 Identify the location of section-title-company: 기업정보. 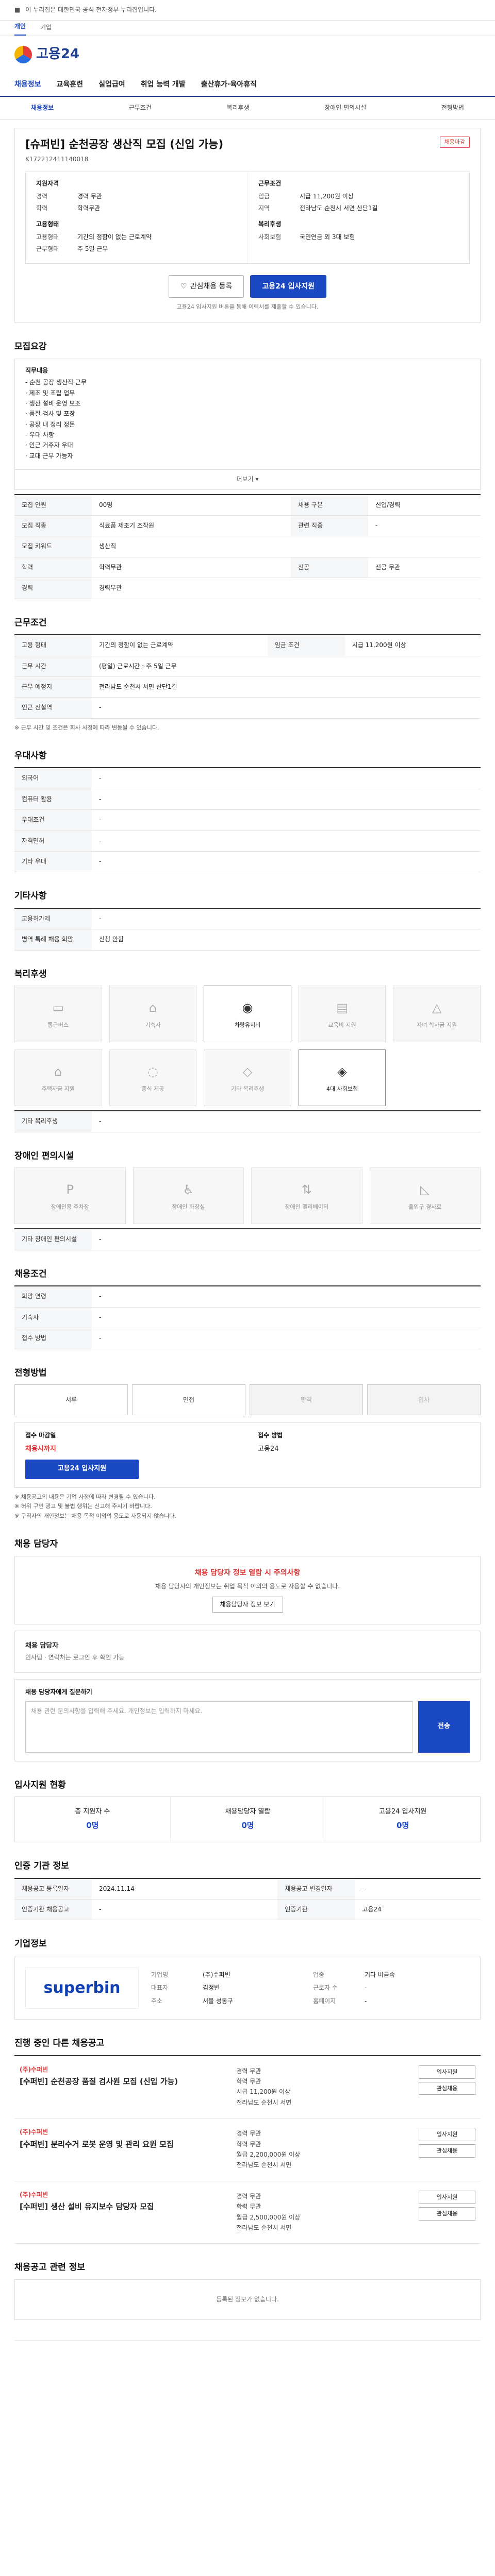
(31, 1944).